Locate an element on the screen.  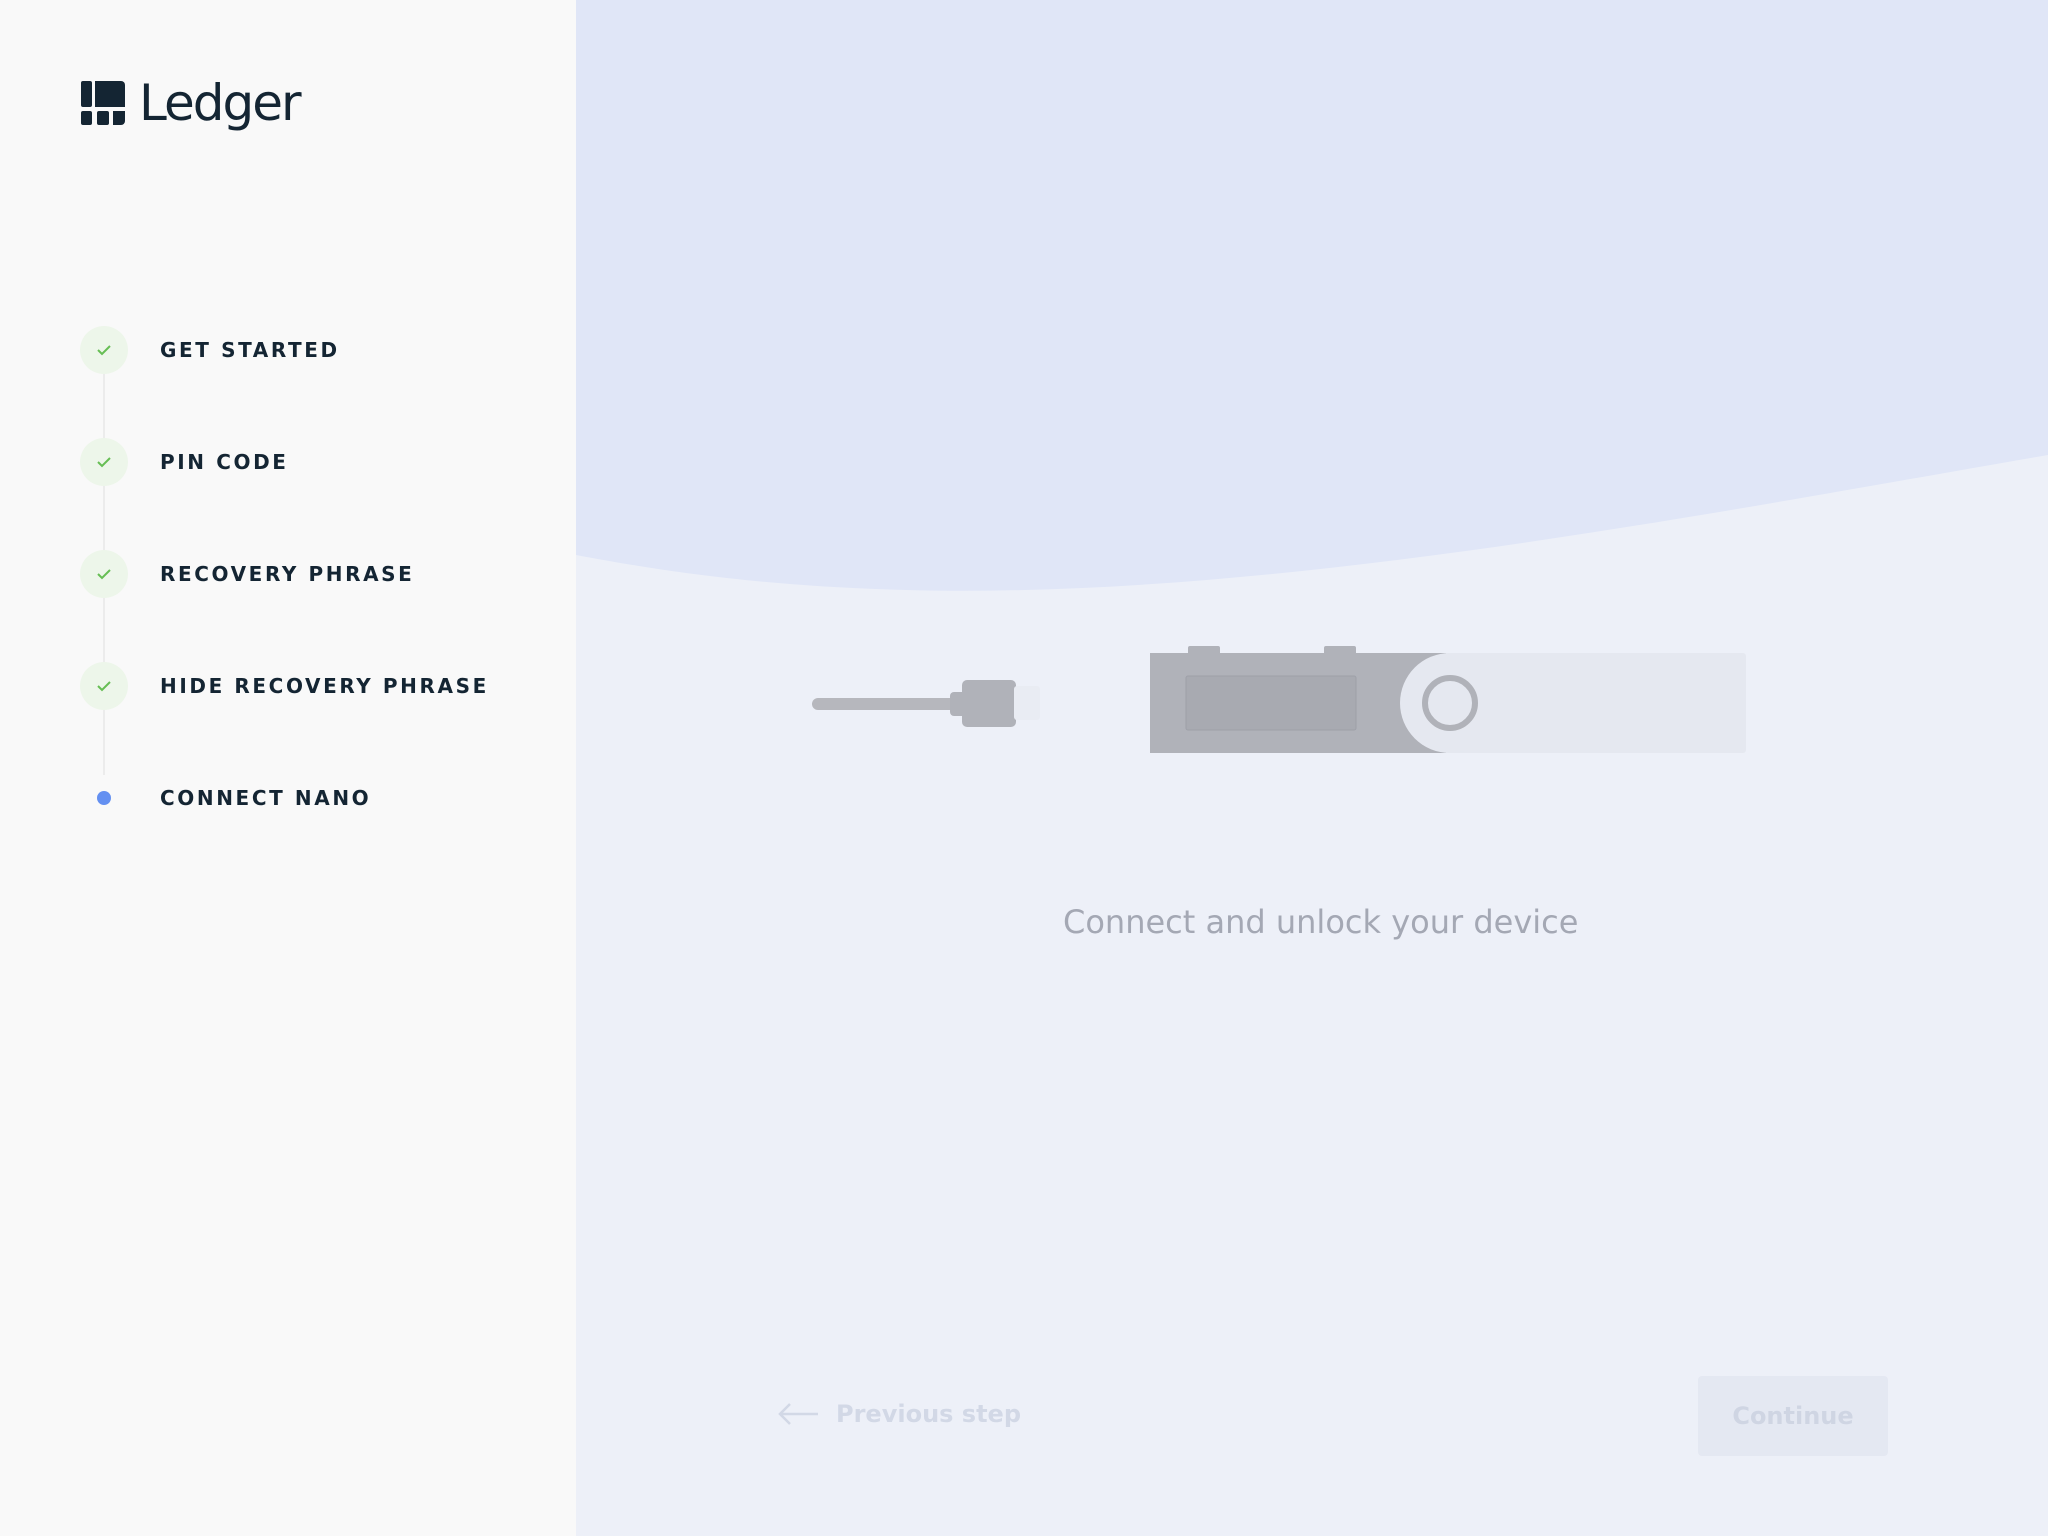
step-hide-recovery-phrase: HIDE RECOVERY PHRASE is located at coordinates (300, 686).